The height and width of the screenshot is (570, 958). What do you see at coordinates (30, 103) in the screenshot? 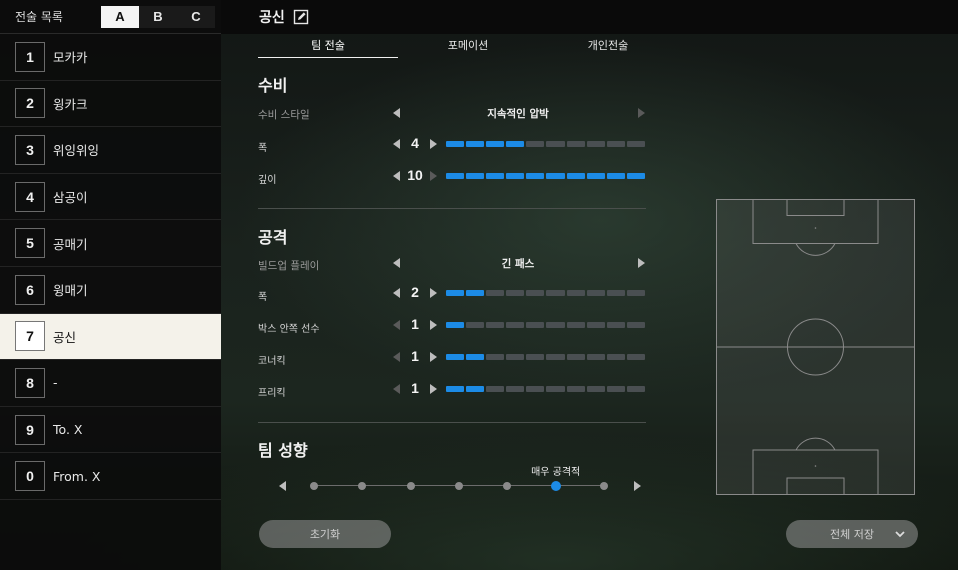
I see `tactic-number: 2` at bounding box center [30, 103].